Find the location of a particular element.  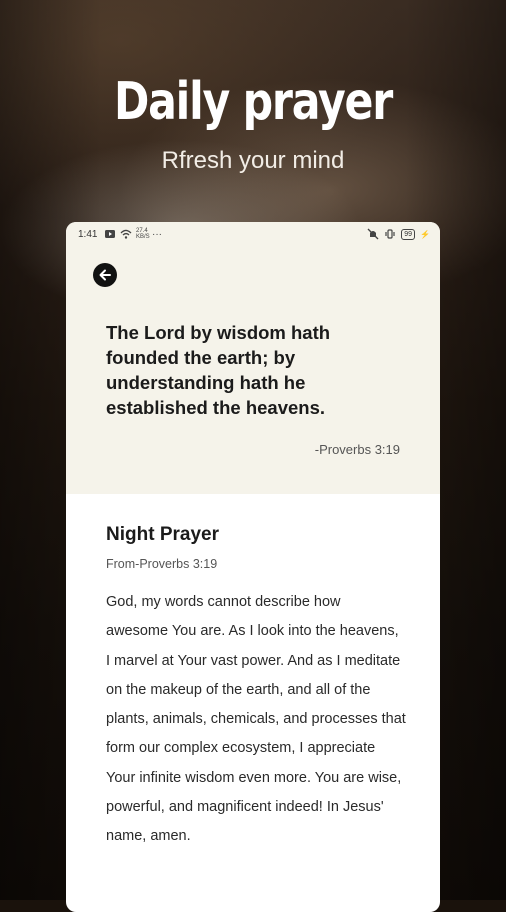

arrow-left-icon is located at coordinates (105, 275).